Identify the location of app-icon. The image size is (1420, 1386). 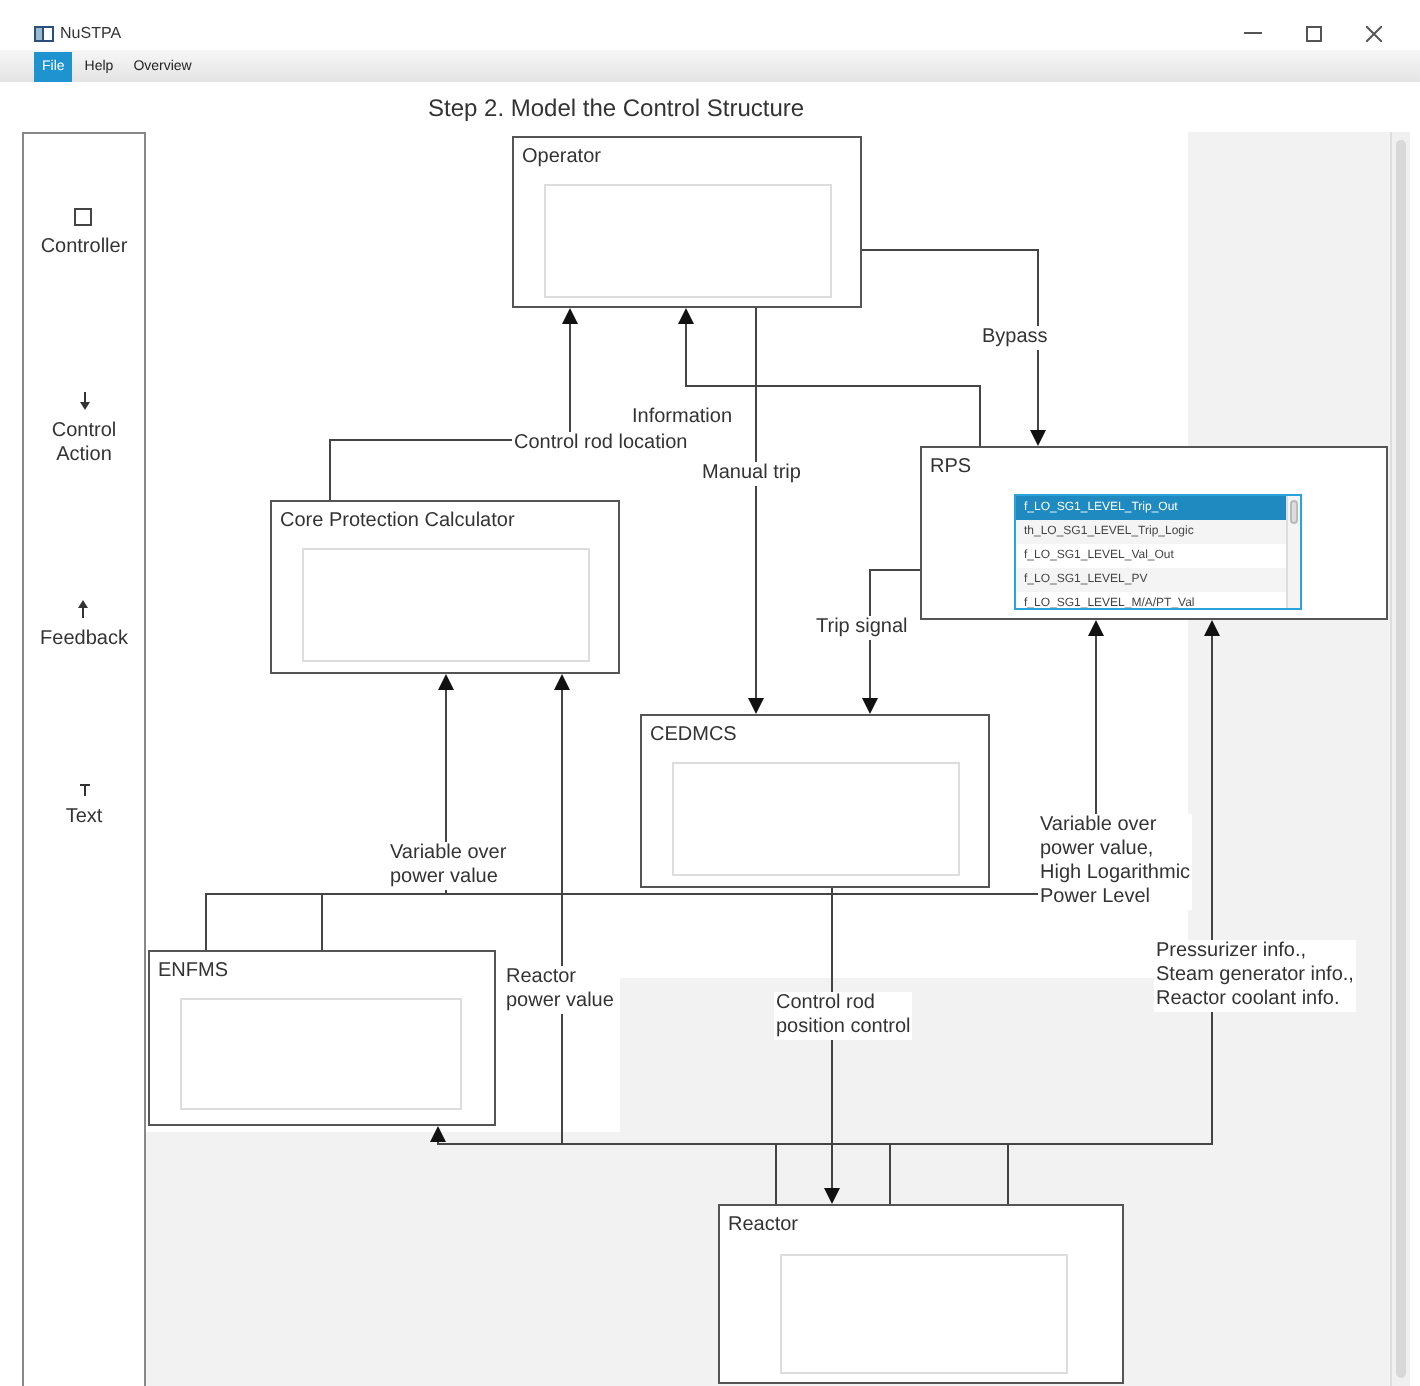
(44, 33).